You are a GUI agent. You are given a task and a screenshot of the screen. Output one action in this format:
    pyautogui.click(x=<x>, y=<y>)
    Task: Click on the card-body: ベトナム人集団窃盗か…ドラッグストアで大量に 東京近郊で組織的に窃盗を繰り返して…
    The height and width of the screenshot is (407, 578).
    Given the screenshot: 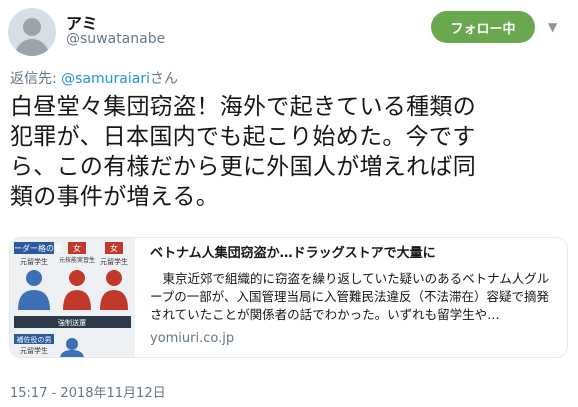 What is the action you would take?
    pyautogui.click(x=355, y=284)
    